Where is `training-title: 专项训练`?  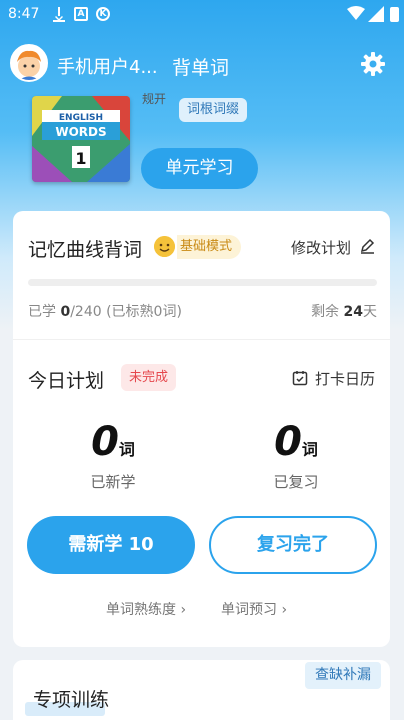
training-title: 专项训练 is located at coordinates (71, 700).